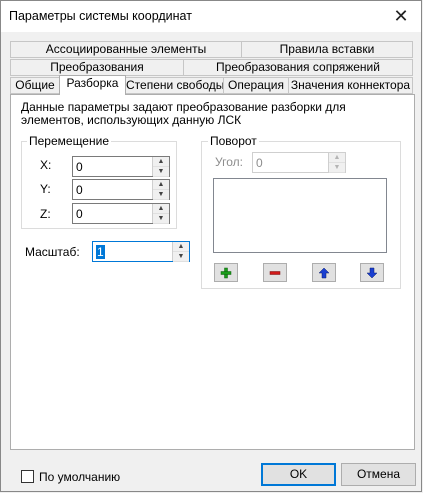 The image size is (423, 493). I want to click on scale-label: Масштаб:, so click(52, 252).